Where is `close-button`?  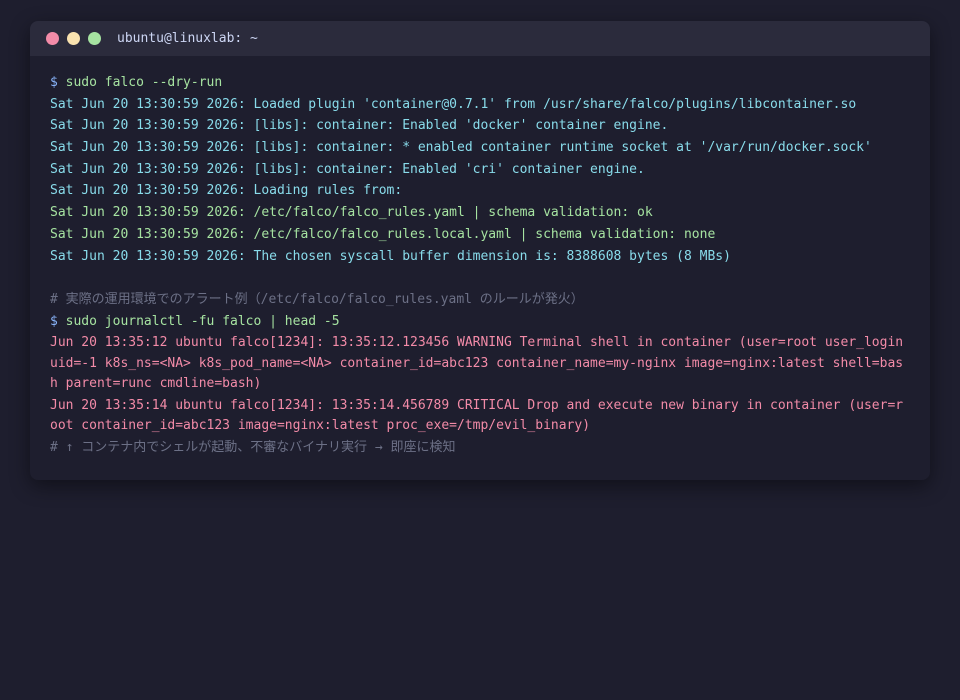 close-button is located at coordinates (52, 38).